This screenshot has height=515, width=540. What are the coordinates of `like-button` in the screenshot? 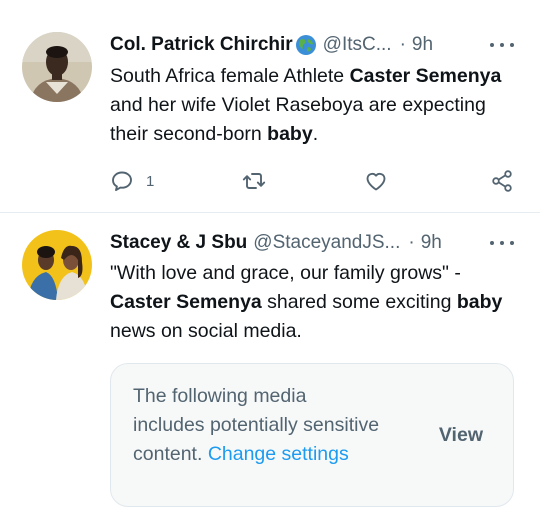 It's located at (376, 181).